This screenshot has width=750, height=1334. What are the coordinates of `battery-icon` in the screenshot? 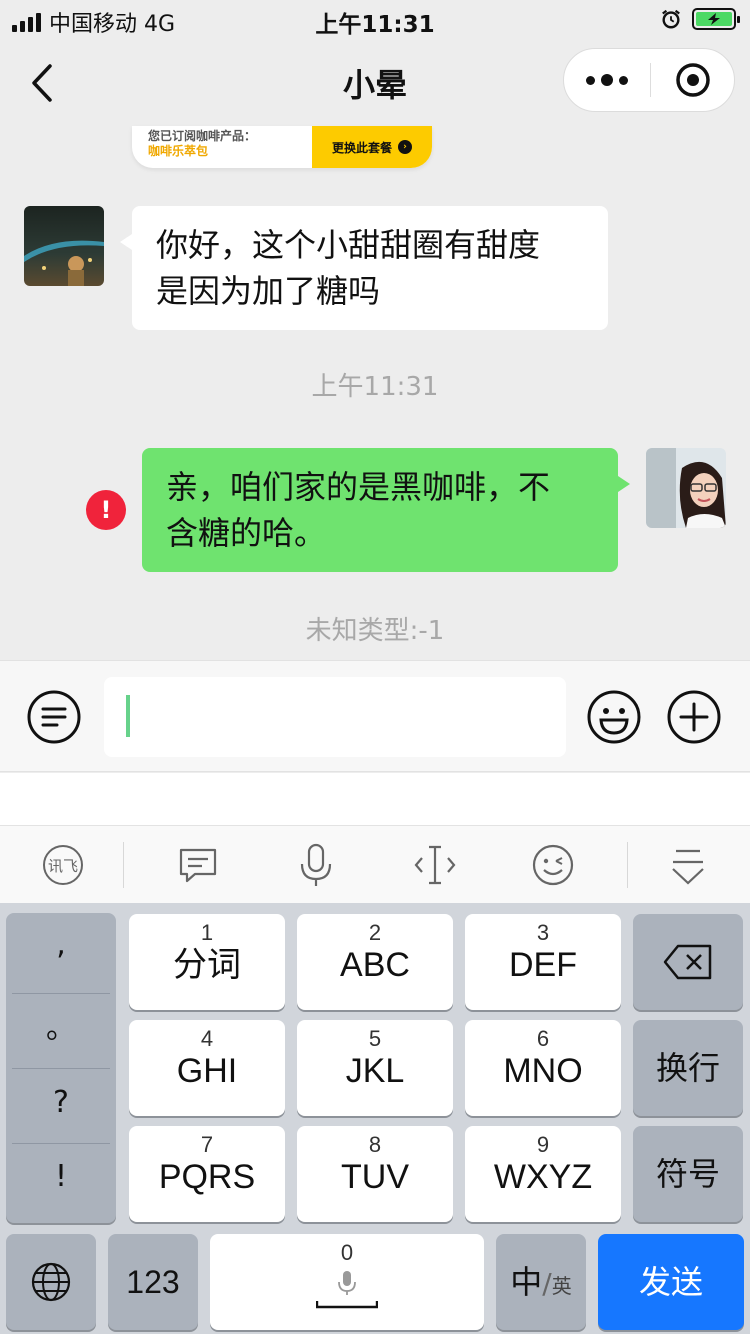 It's located at (716, 19).